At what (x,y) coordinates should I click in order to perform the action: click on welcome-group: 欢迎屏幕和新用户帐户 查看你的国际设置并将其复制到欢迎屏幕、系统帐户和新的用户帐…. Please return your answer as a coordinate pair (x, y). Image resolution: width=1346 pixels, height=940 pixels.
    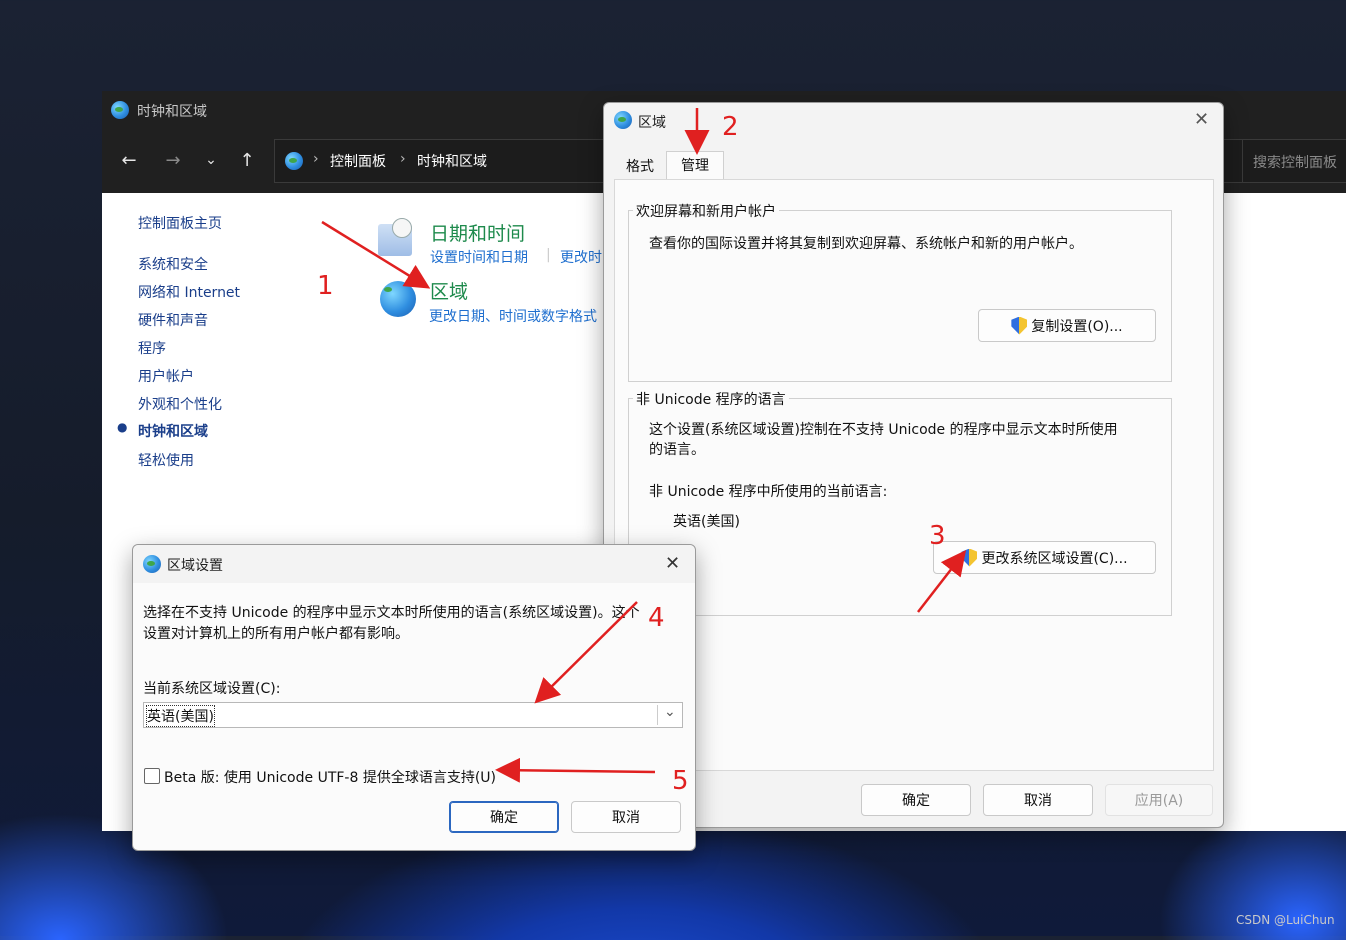
    Looking at the image, I should click on (900, 291).